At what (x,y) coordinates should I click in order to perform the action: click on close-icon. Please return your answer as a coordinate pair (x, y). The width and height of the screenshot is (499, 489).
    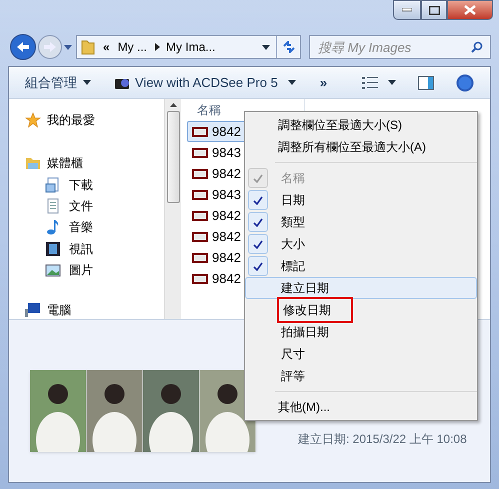
    Looking at the image, I should click on (470, 10).